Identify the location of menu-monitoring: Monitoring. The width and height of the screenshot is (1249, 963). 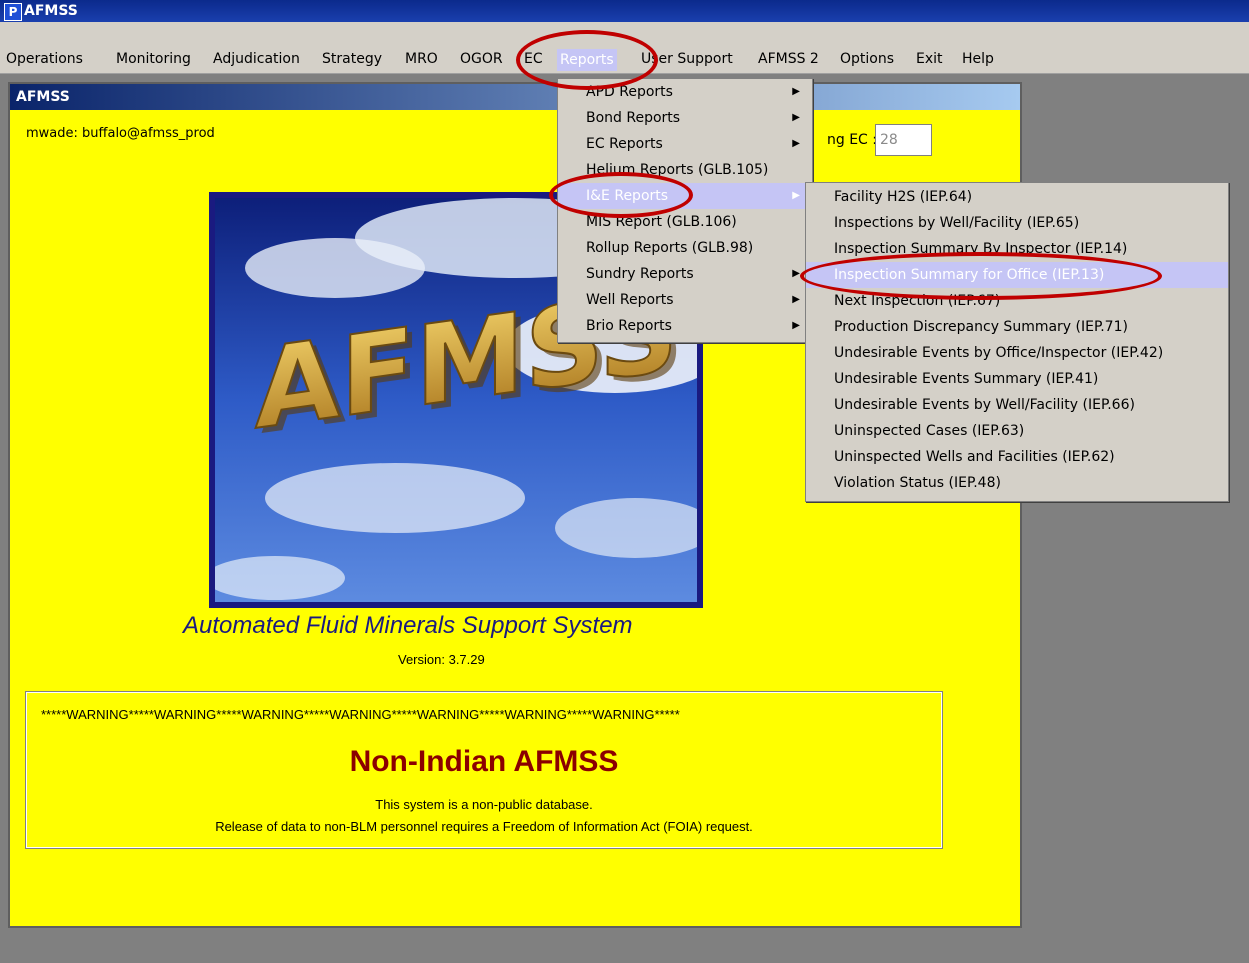
(153, 59).